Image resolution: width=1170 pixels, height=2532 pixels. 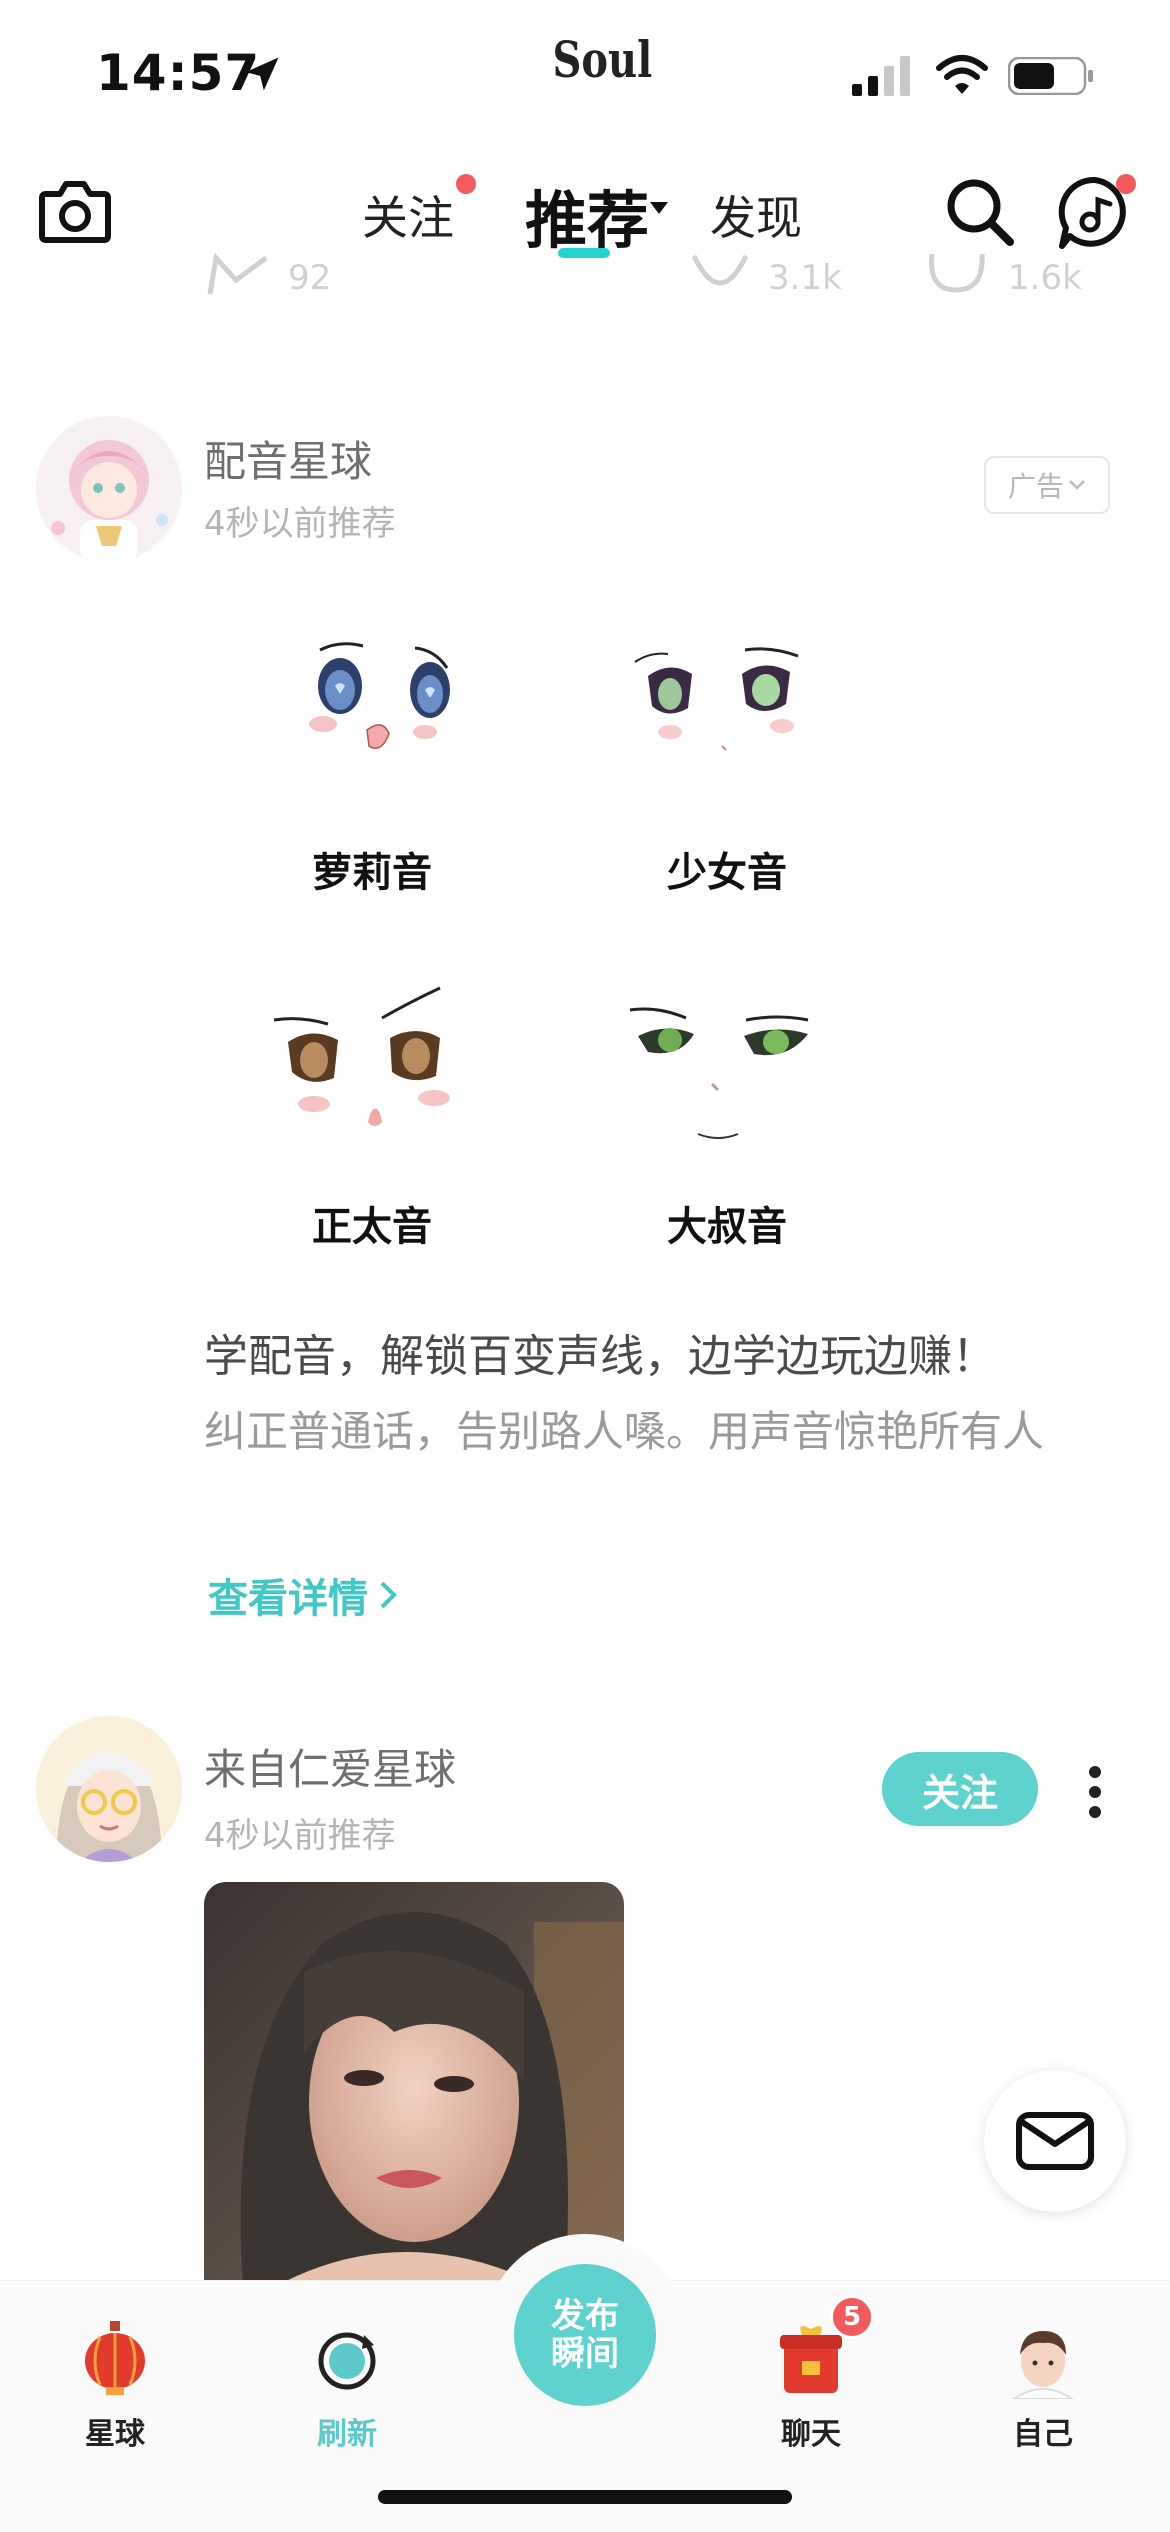 What do you see at coordinates (372, 1227) in the screenshot?
I see `voice-label-boy: 正太音` at bounding box center [372, 1227].